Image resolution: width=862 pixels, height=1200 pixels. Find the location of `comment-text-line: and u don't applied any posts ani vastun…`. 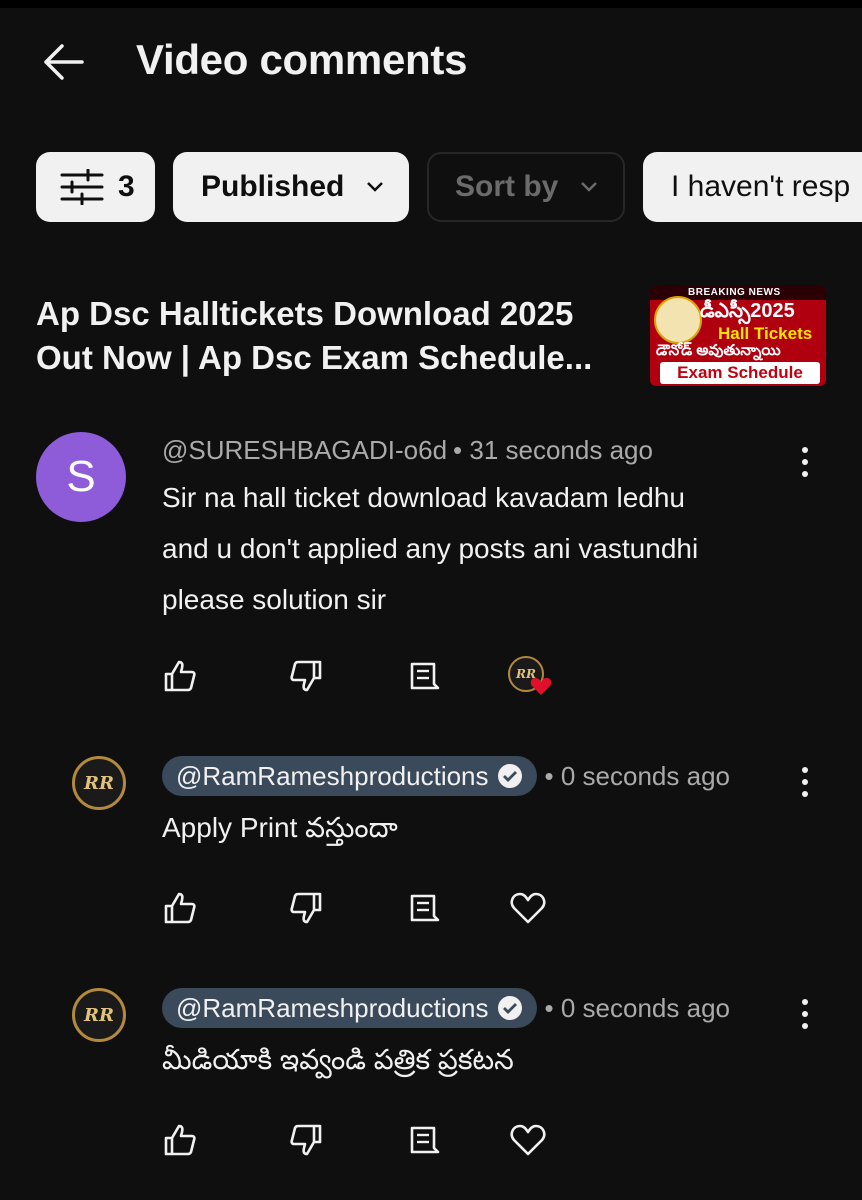

comment-text-line: and u don't applied any posts ani vastun… is located at coordinates (430, 548).